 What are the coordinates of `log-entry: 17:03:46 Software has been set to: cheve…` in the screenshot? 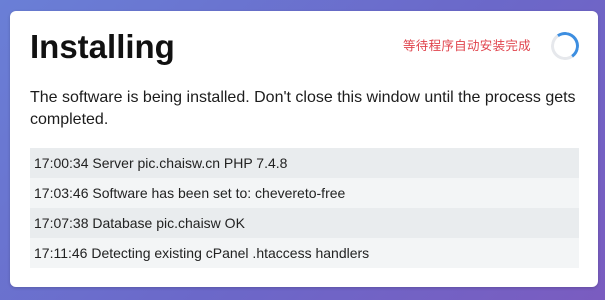 It's located at (304, 193).